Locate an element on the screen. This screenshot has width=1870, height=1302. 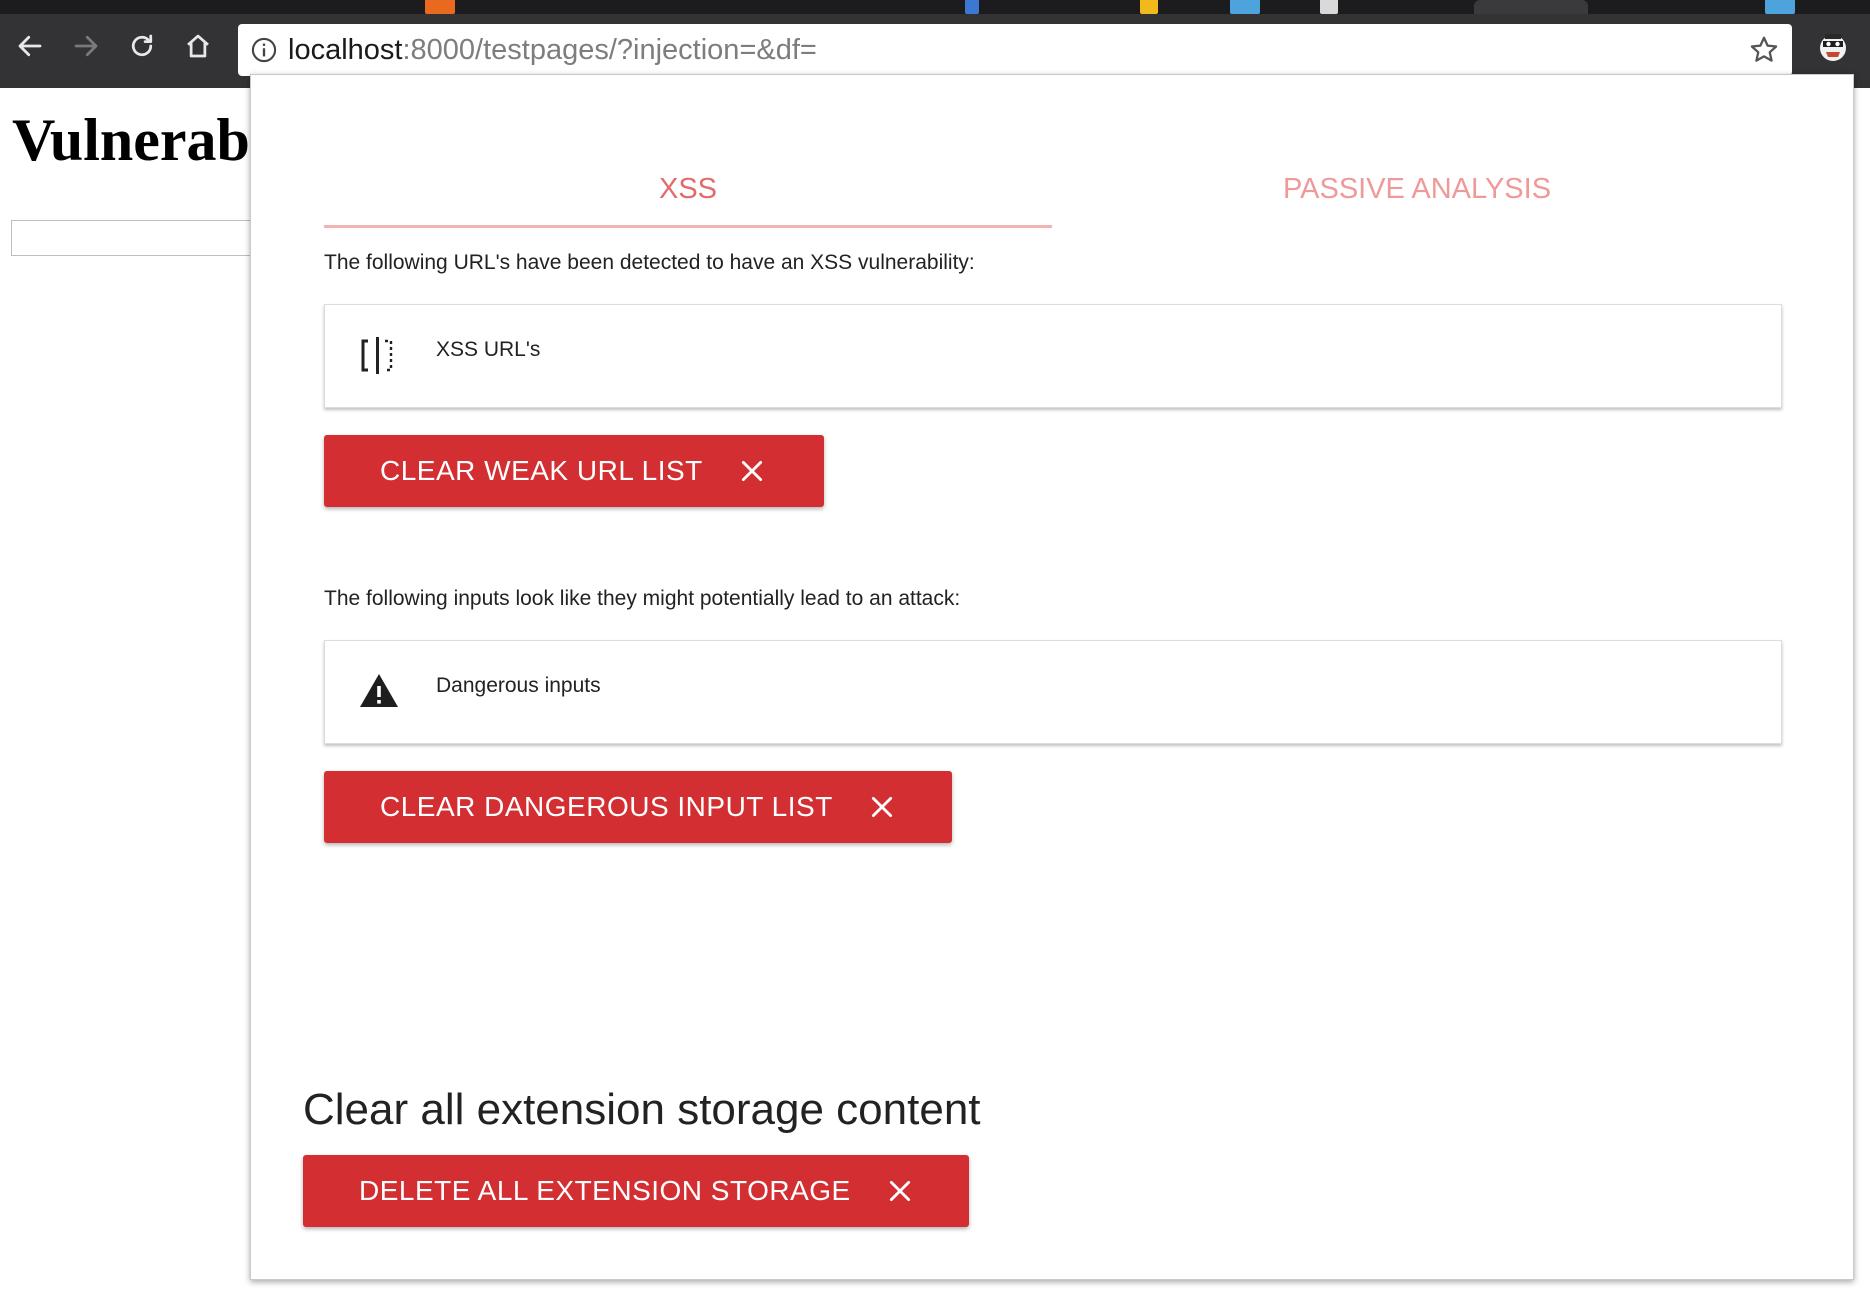
back-button is located at coordinates (30, 46).